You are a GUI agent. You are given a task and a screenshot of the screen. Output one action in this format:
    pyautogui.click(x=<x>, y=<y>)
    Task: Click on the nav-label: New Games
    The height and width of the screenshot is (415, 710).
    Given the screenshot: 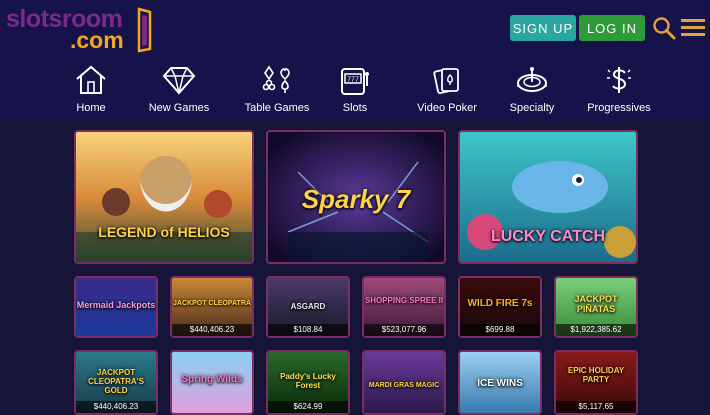 What is the action you would take?
    pyautogui.click(x=179, y=108)
    